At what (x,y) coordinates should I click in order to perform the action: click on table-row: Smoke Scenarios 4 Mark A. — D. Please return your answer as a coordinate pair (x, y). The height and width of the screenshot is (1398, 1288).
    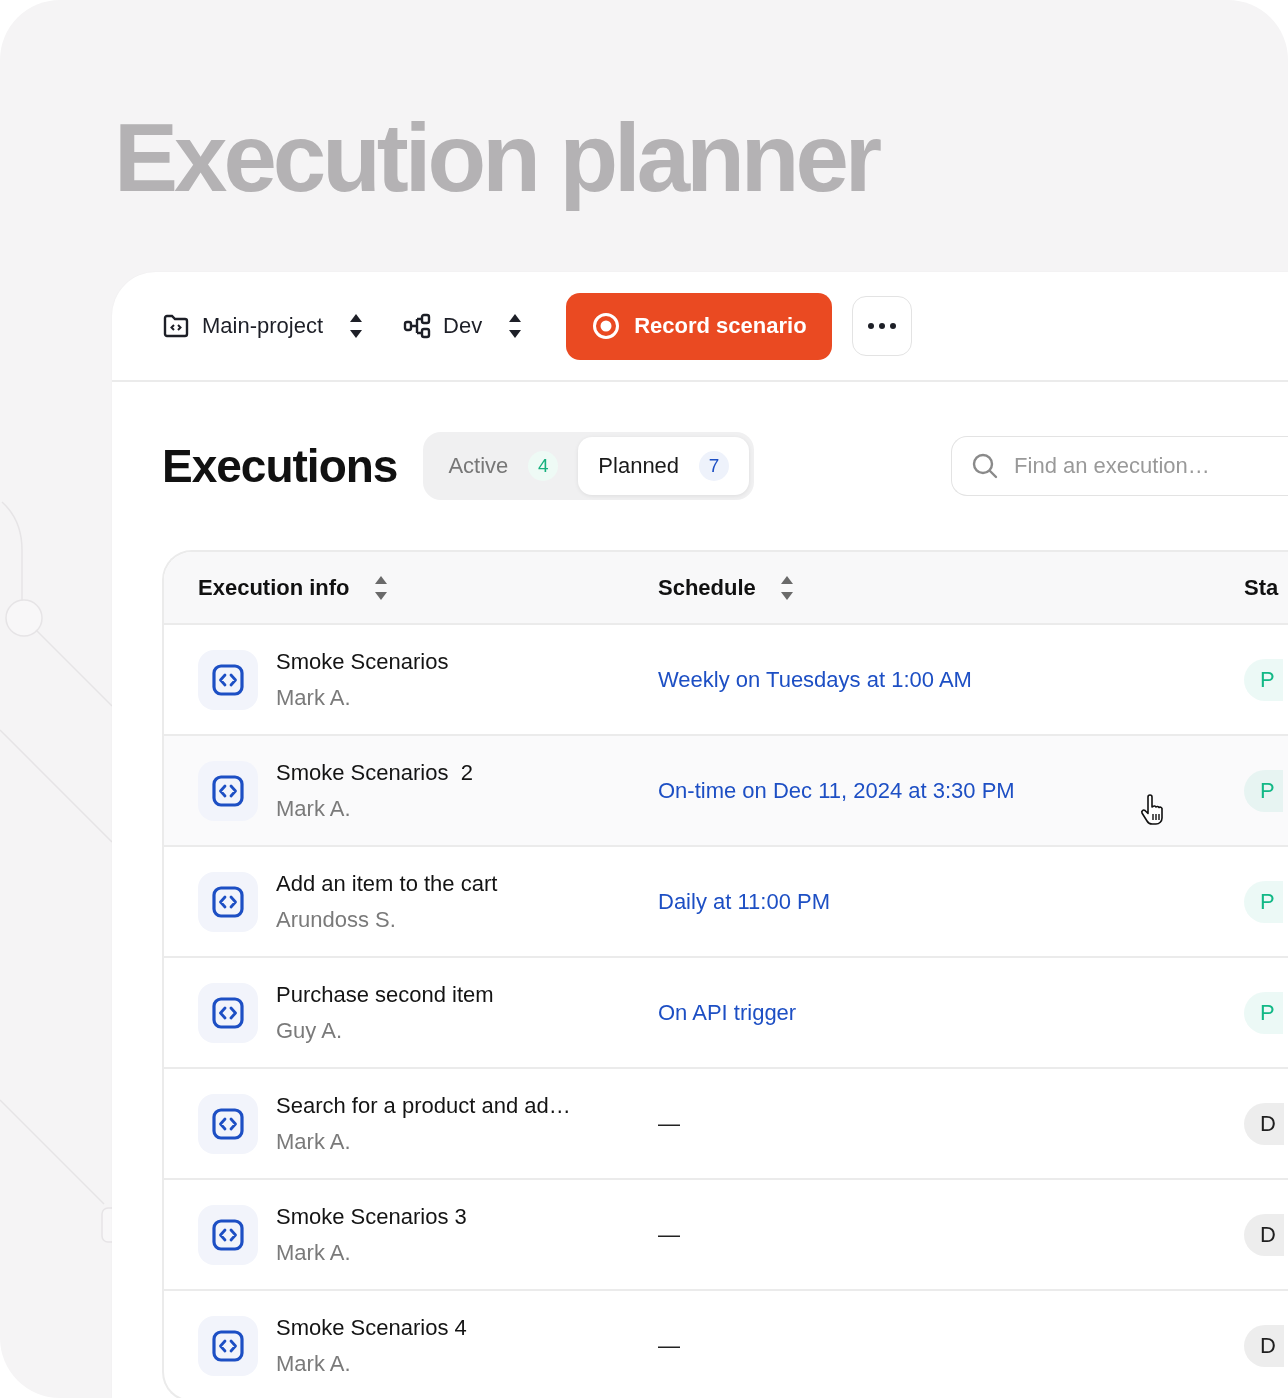
    Looking at the image, I should click on (726, 1344).